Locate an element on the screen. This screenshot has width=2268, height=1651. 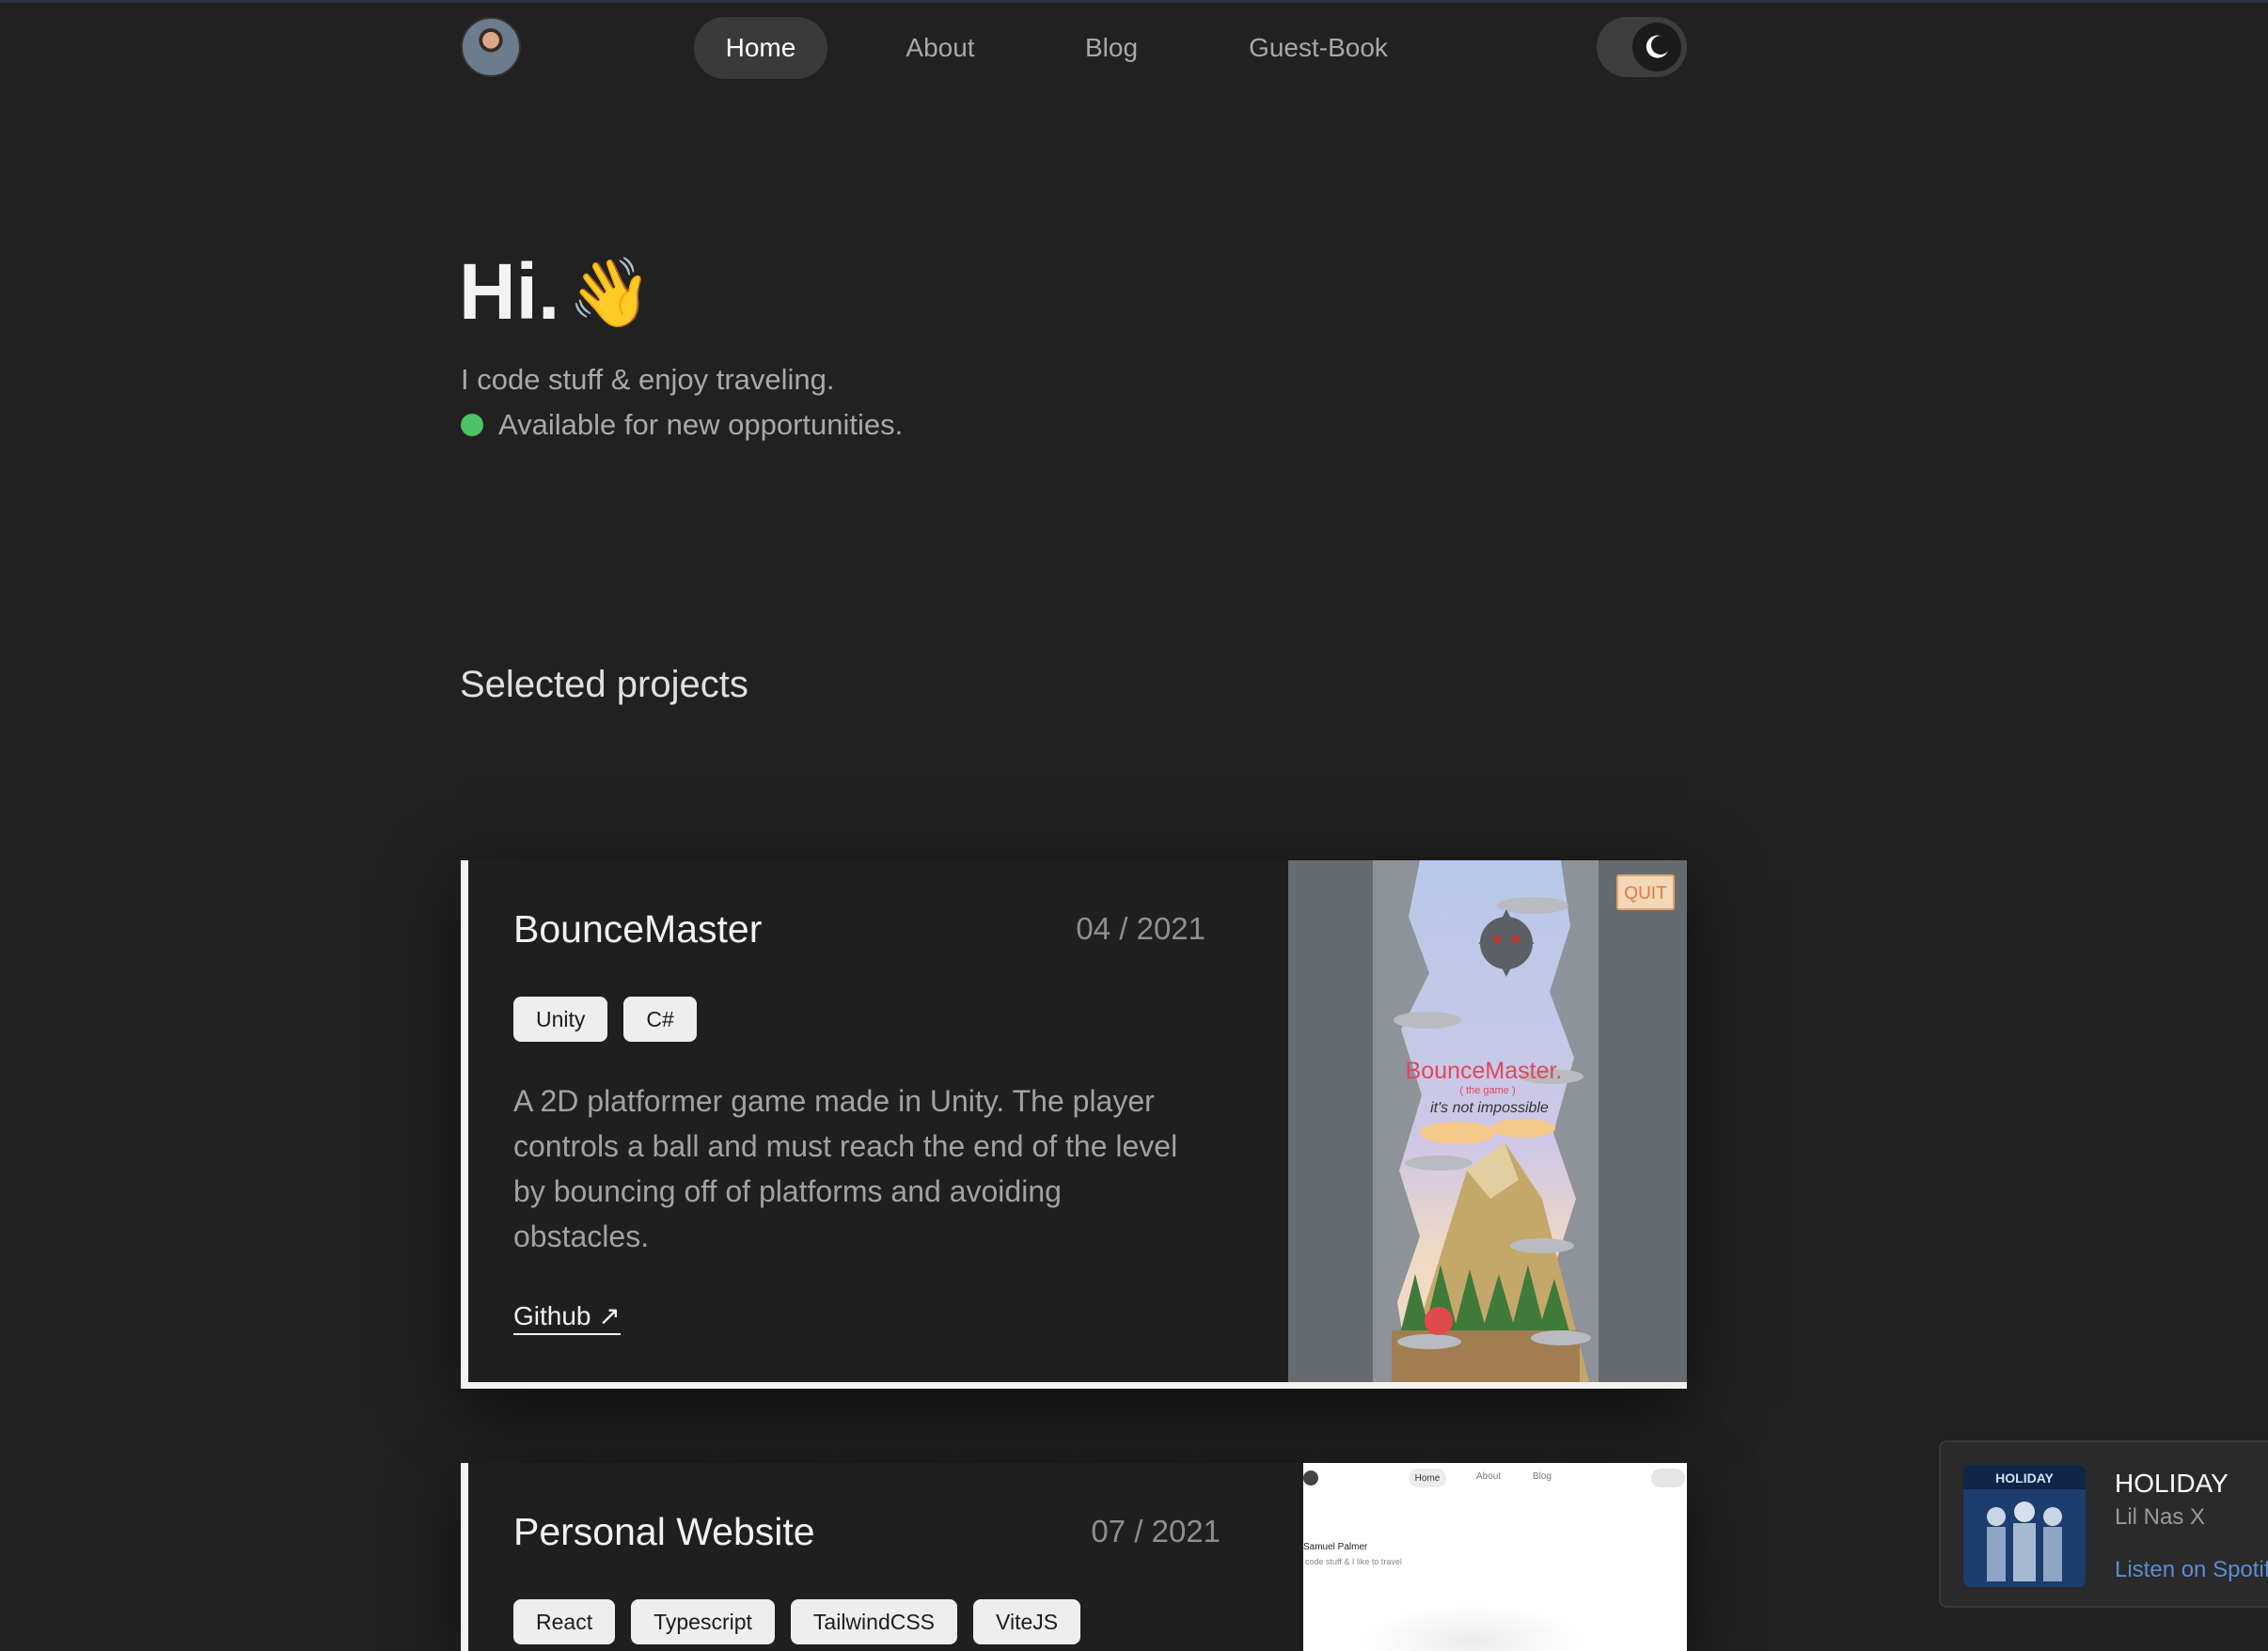
availability-status: Available for new opportunities. is located at coordinates (682, 425).